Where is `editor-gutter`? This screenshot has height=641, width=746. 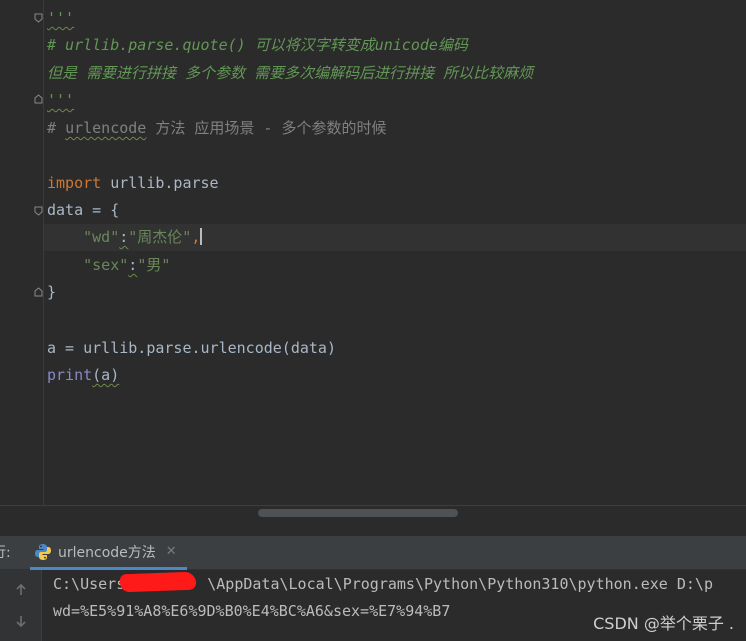
editor-gutter is located at coordinates (22, 252).